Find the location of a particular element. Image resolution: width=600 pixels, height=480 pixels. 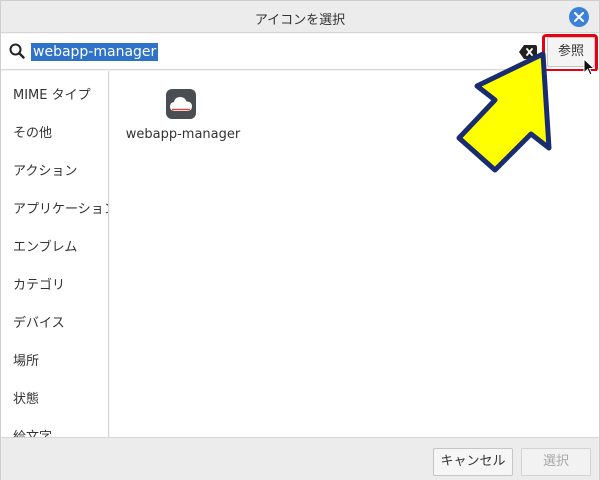

search-bar: webapp-manager is located at coordinates (300, 52).